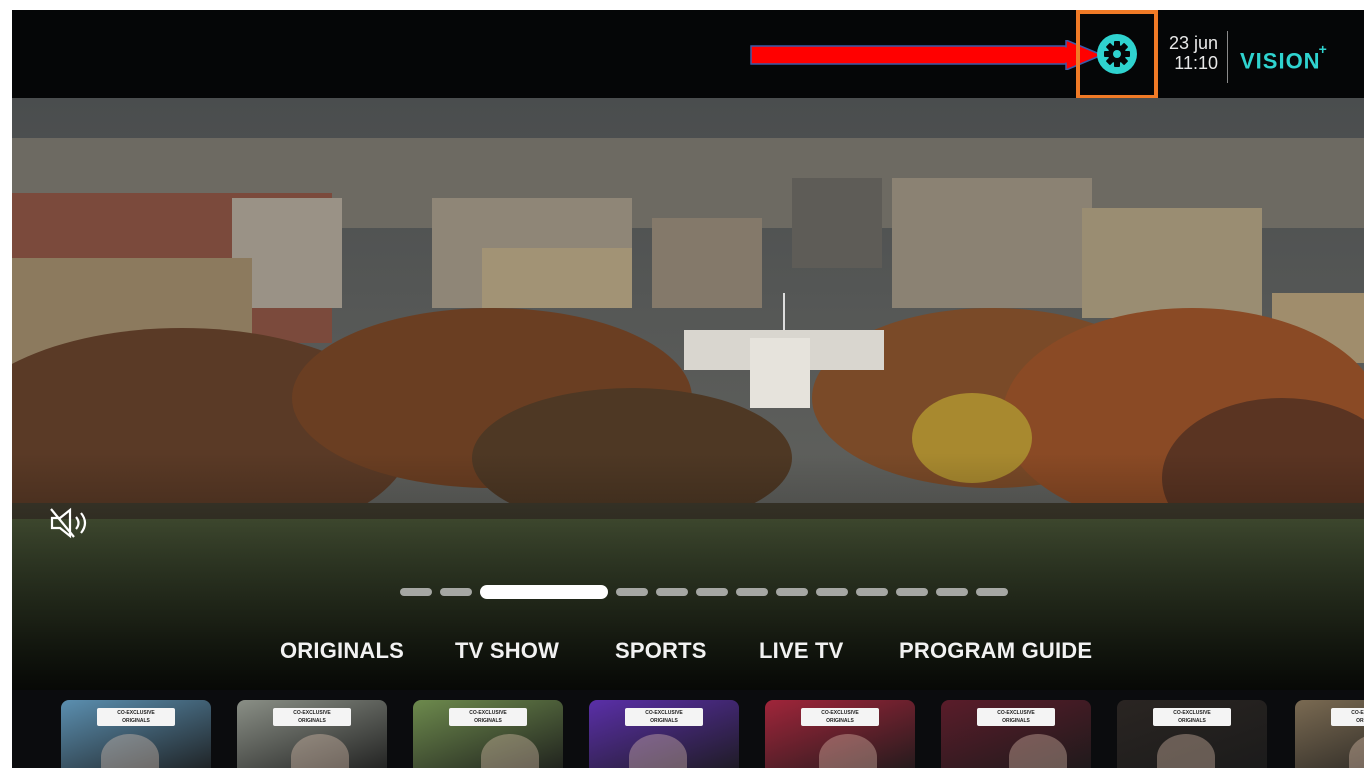  Describe the element at coordinates (688, 54) in the screenshot. I see `top-bar: 23 jun 11:10 VISION+` at that location.